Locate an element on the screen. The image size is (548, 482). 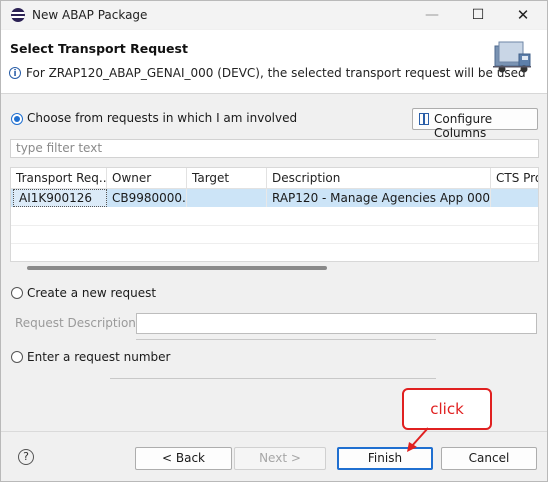
cell-cts-project is located at coordinates (514, 198).